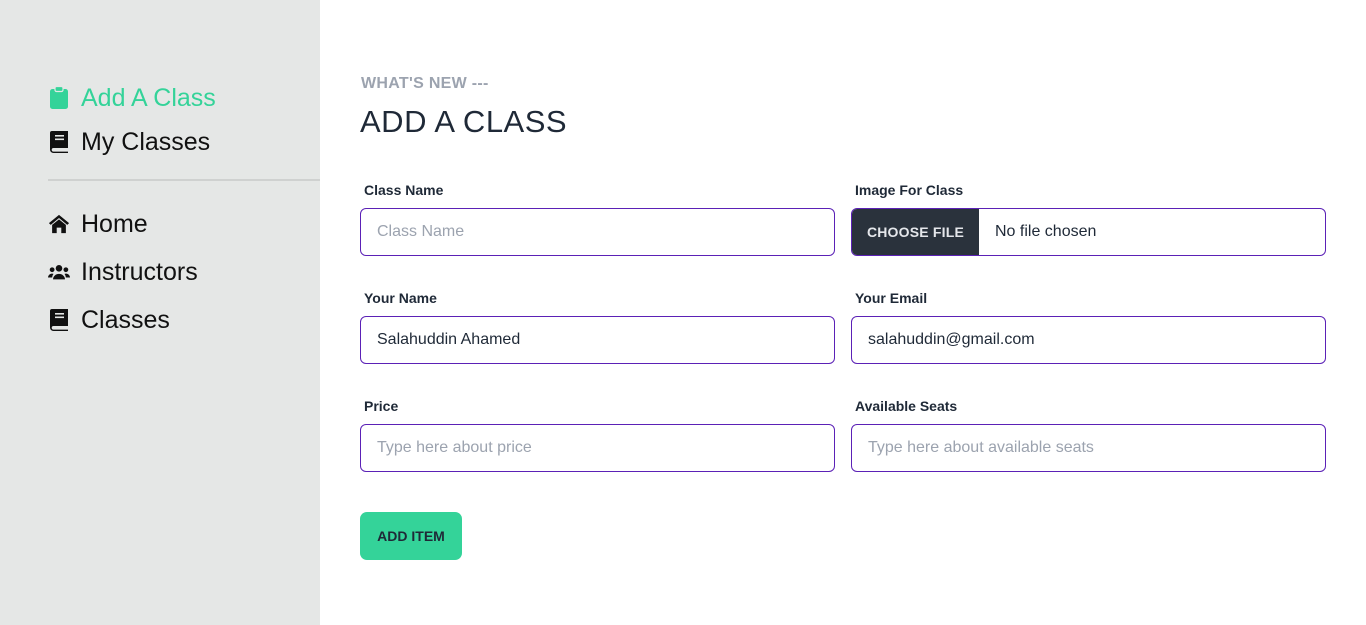 The height and width of the screenshot is (625, 1366). I want to click on your-name-field: Your Name, so click(597, 327).